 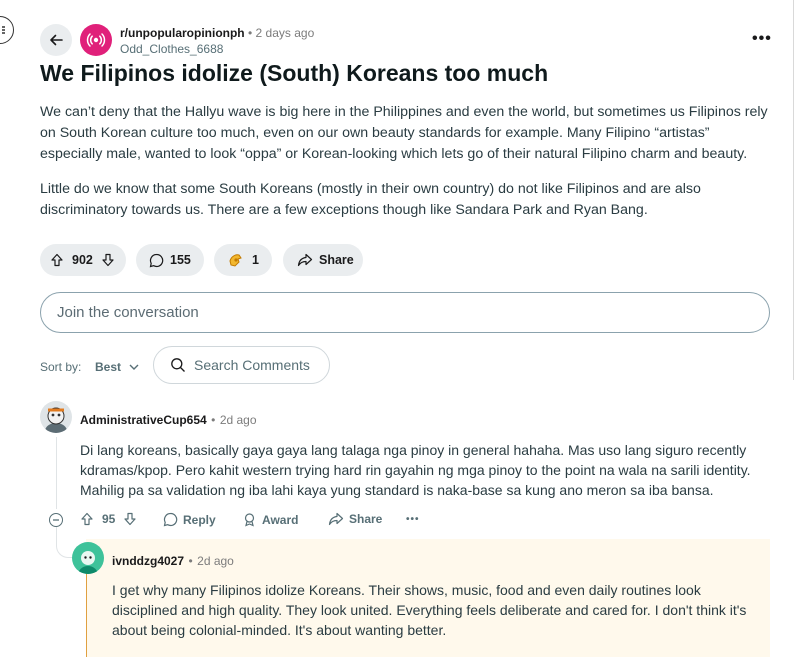 I want to click on collapse-icon, so click(x=56, y=520).